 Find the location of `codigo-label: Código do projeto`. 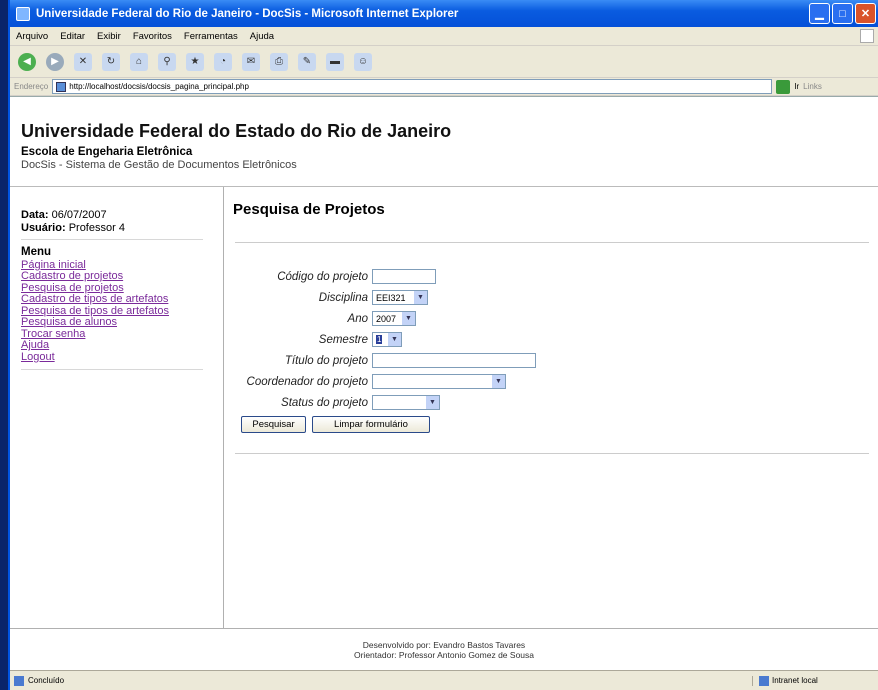

codigo-label: Código do projeto is located at coordinates (322, 276).